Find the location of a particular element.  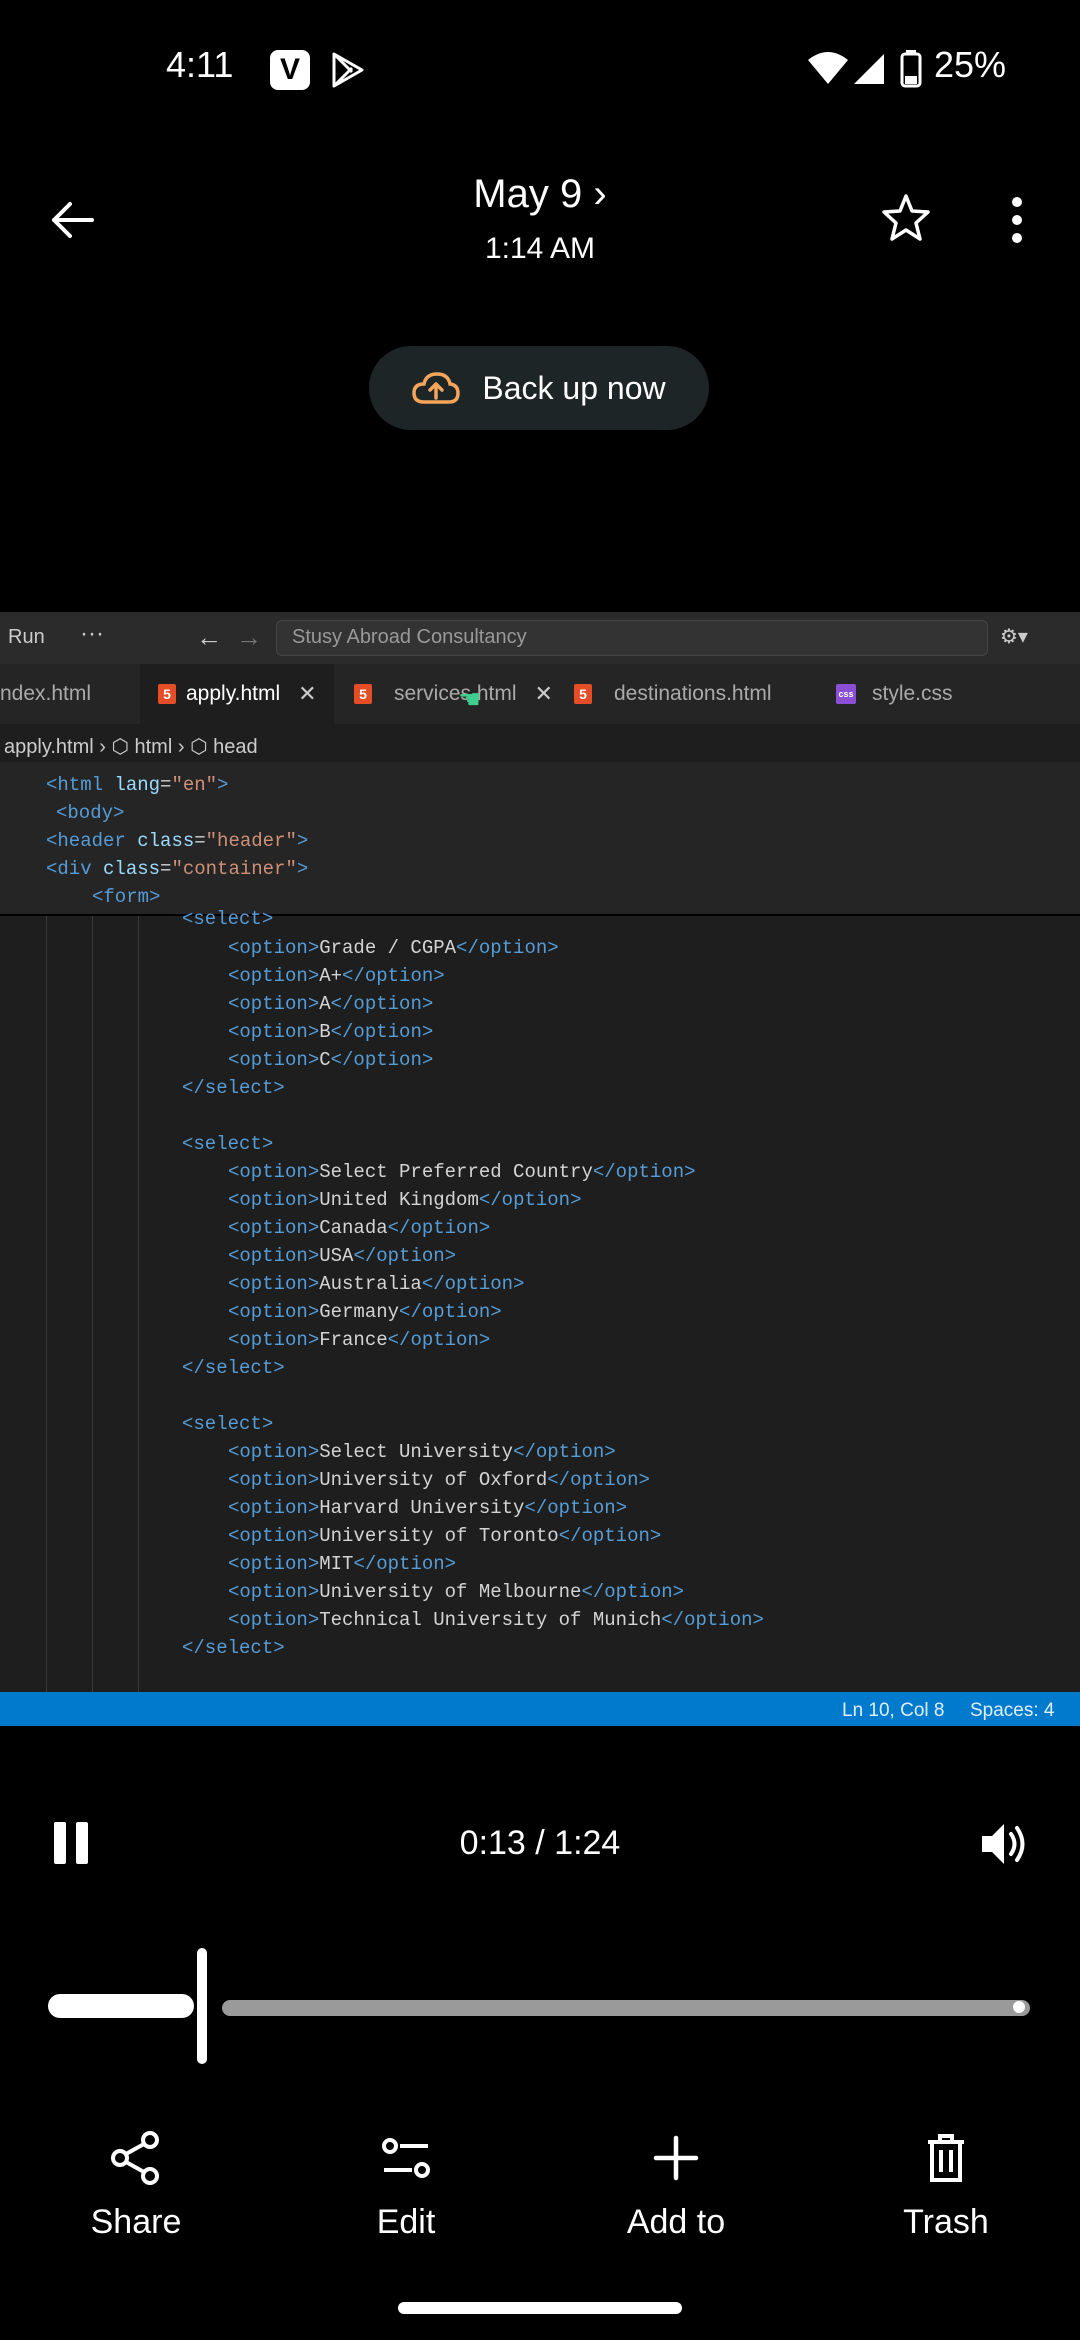

cursor-position: Ln 10, Col 8 is located at coordinates (893, 1710).